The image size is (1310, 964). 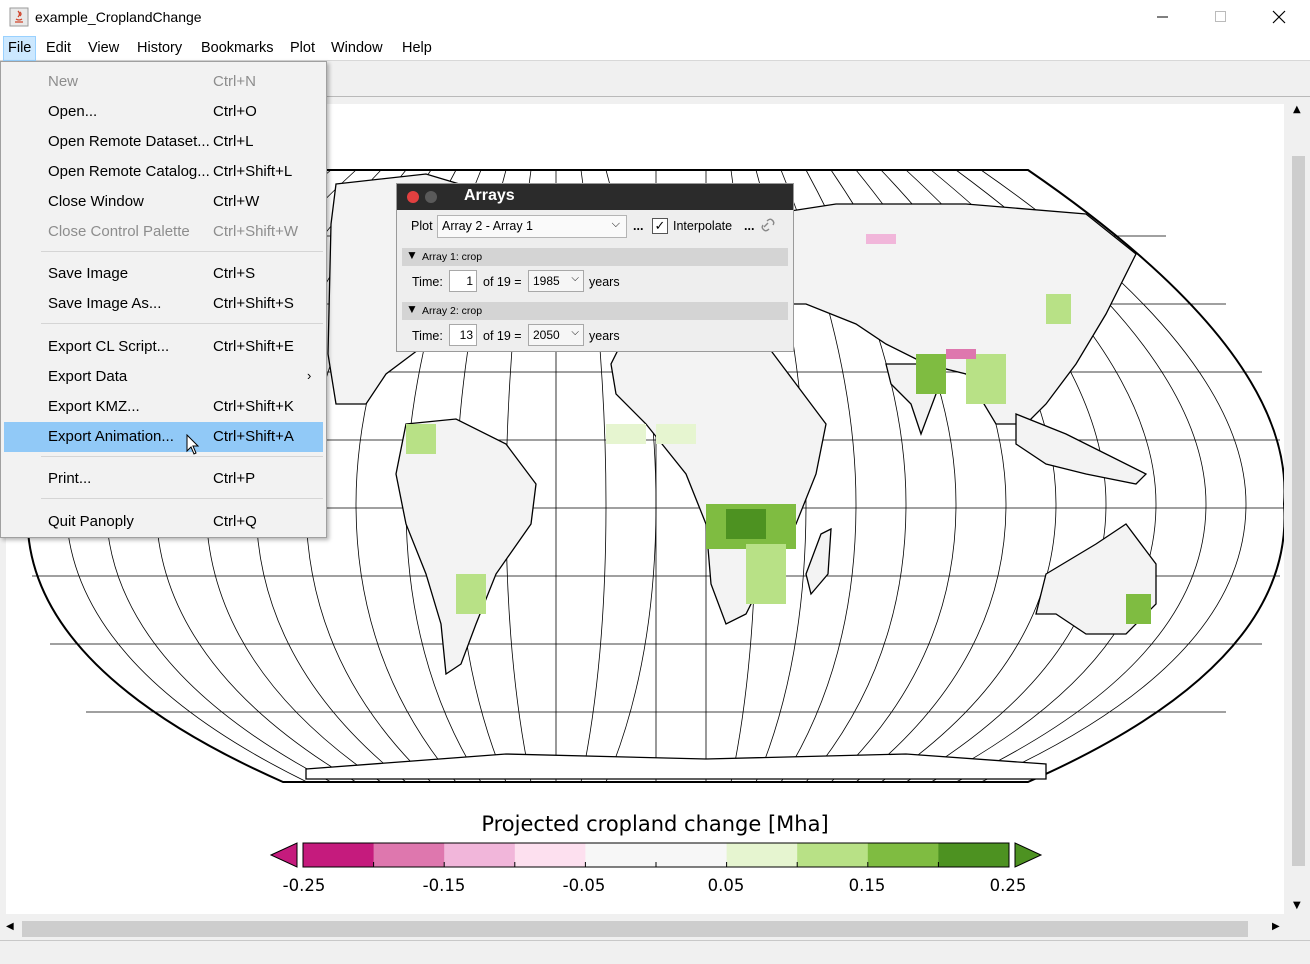 I want to click on array2-of-label: of 19 =, so click(x=502, y=336).